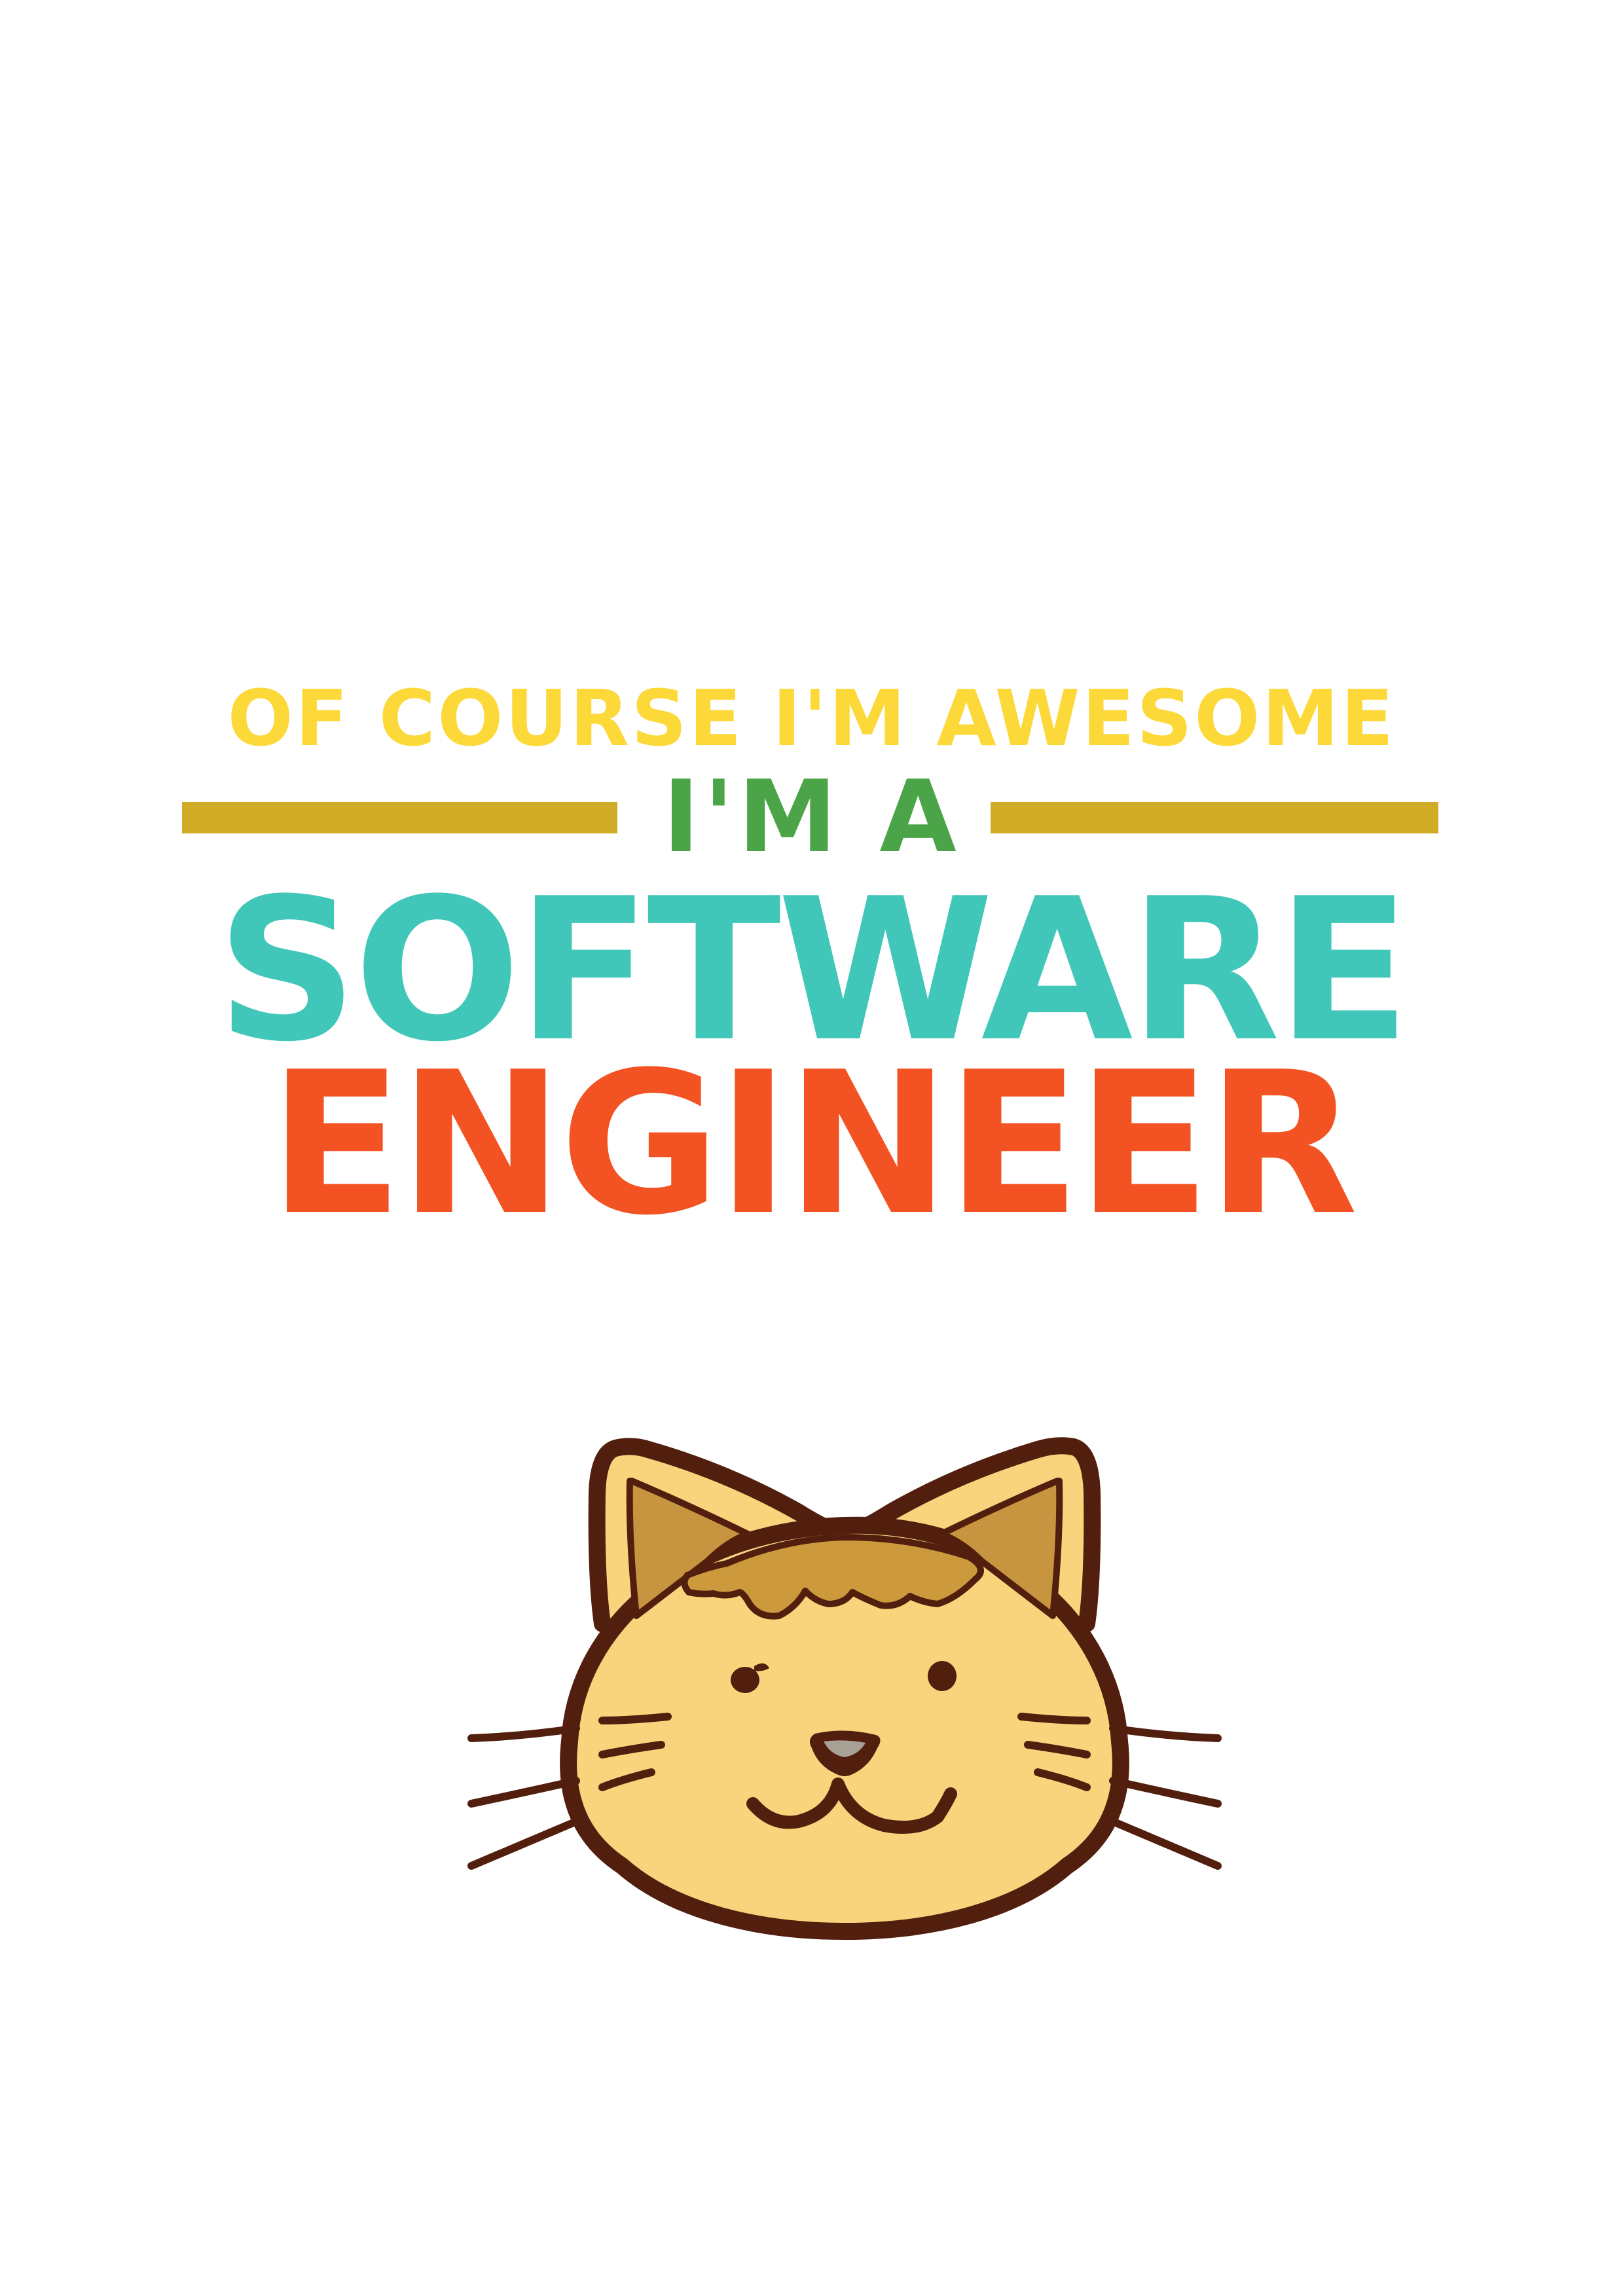  What do you see at coordinates (942, 1676) in the screenshot?
I see `cat-right-eye` at bounding box center [942, 1676].